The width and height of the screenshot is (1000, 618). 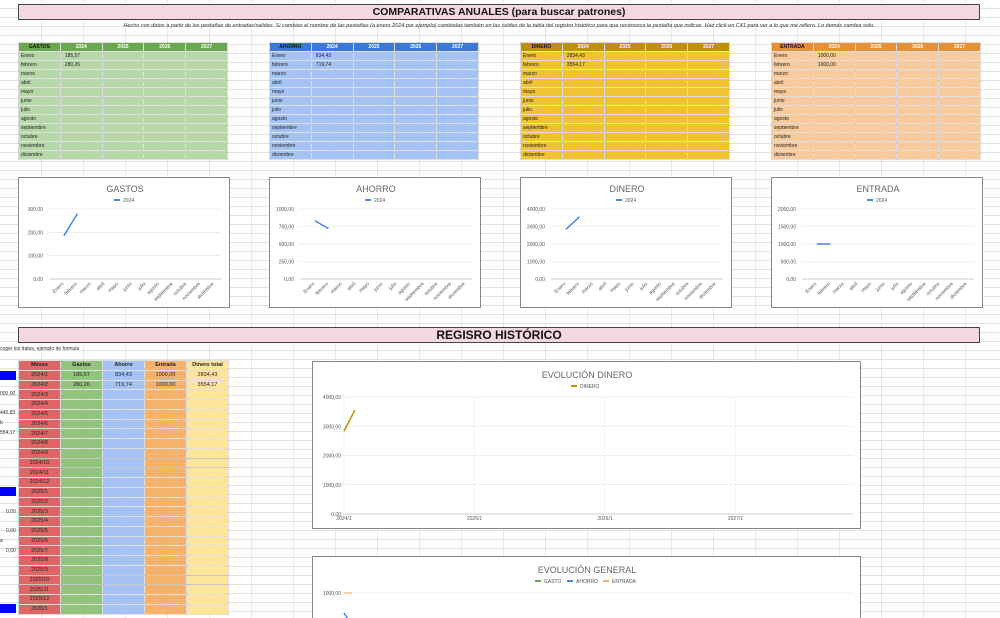 What do you see at coordinates (39, 472) in the screenshot?
I see `history-cell: 2024/11` at bounding box center [39, 472].